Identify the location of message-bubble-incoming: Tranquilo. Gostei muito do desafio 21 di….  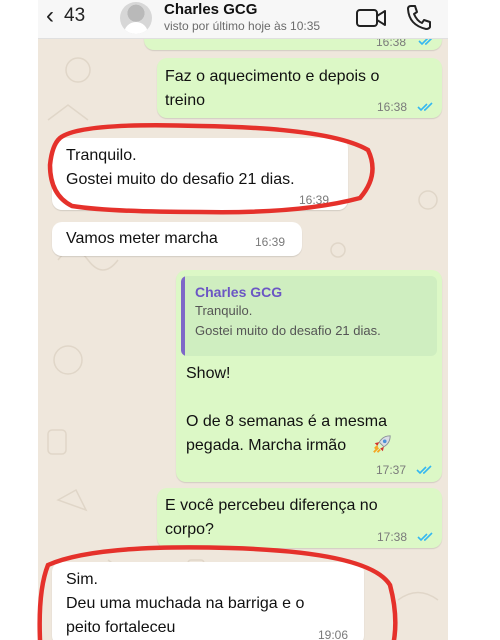
(200, 174).